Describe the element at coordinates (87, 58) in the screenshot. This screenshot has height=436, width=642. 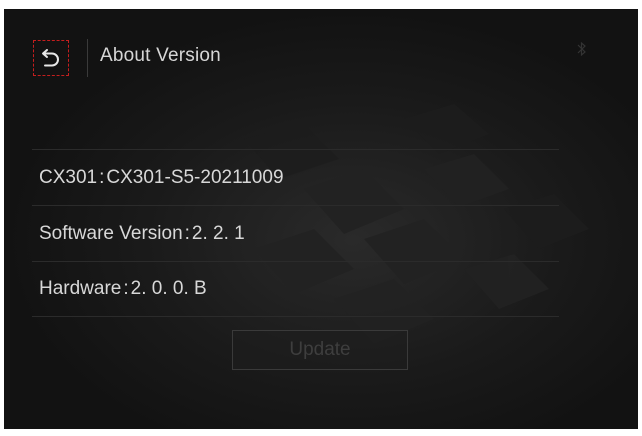
I see `header-divider` at that location.